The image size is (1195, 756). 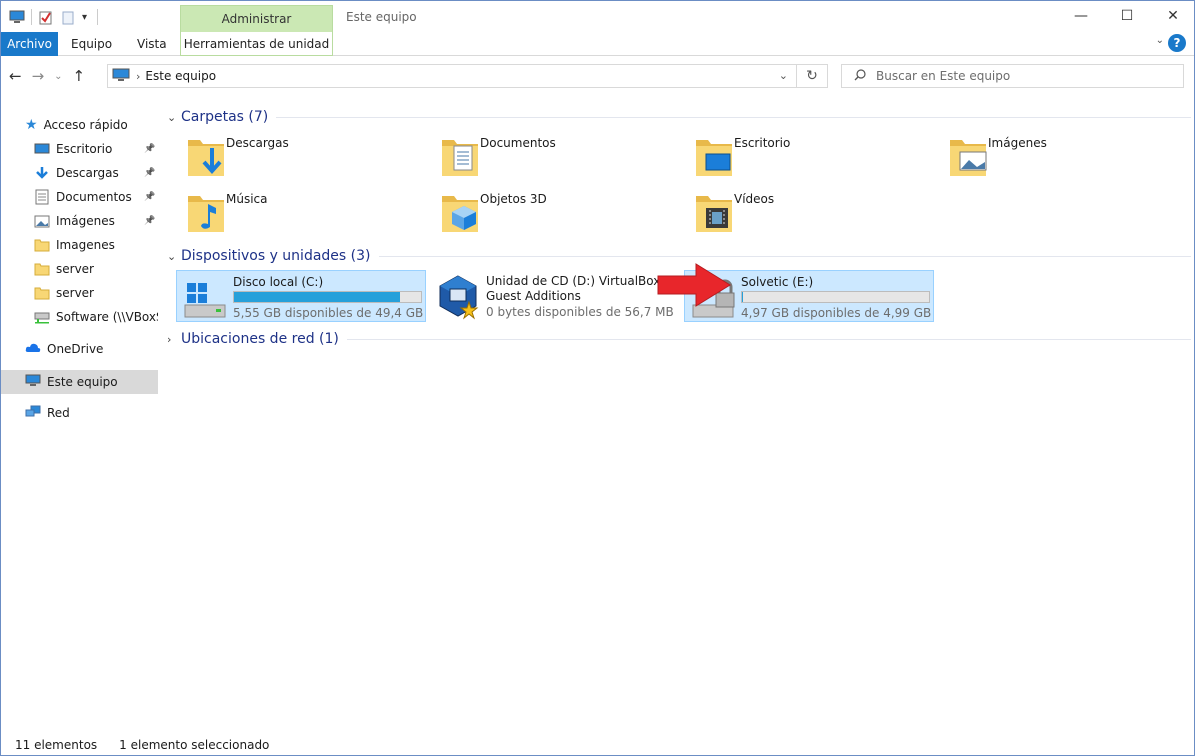 What do you see at coordinates (812, 76) in the screenshot?
I see `refresh-button: ↻` at bounding box center [812, 76].